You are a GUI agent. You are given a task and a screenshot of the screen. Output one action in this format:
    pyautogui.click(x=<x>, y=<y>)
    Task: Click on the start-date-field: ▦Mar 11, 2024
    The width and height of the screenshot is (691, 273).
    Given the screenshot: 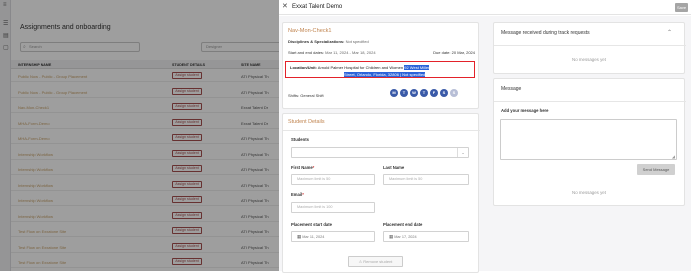 What is the action you would take?
    pyautogui.click(x=333, y=236)
    